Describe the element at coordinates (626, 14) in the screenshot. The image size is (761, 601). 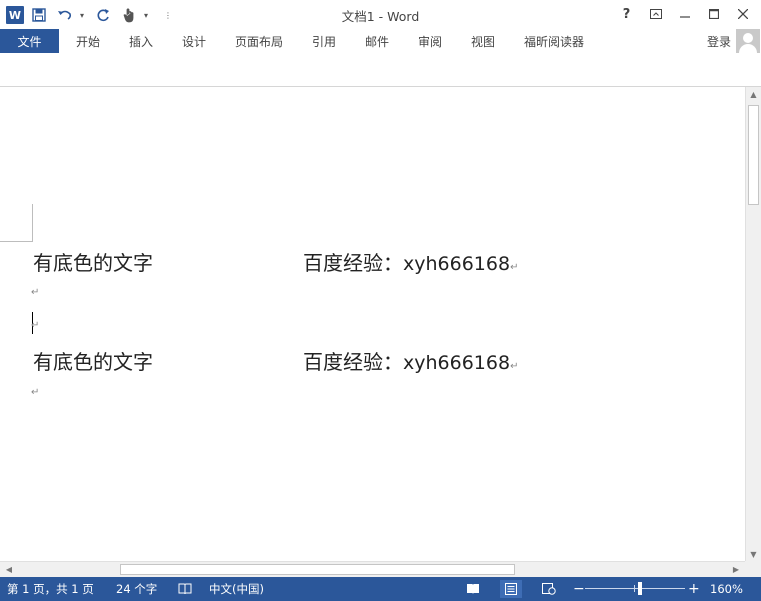
I see `help-button: ?` at that location.